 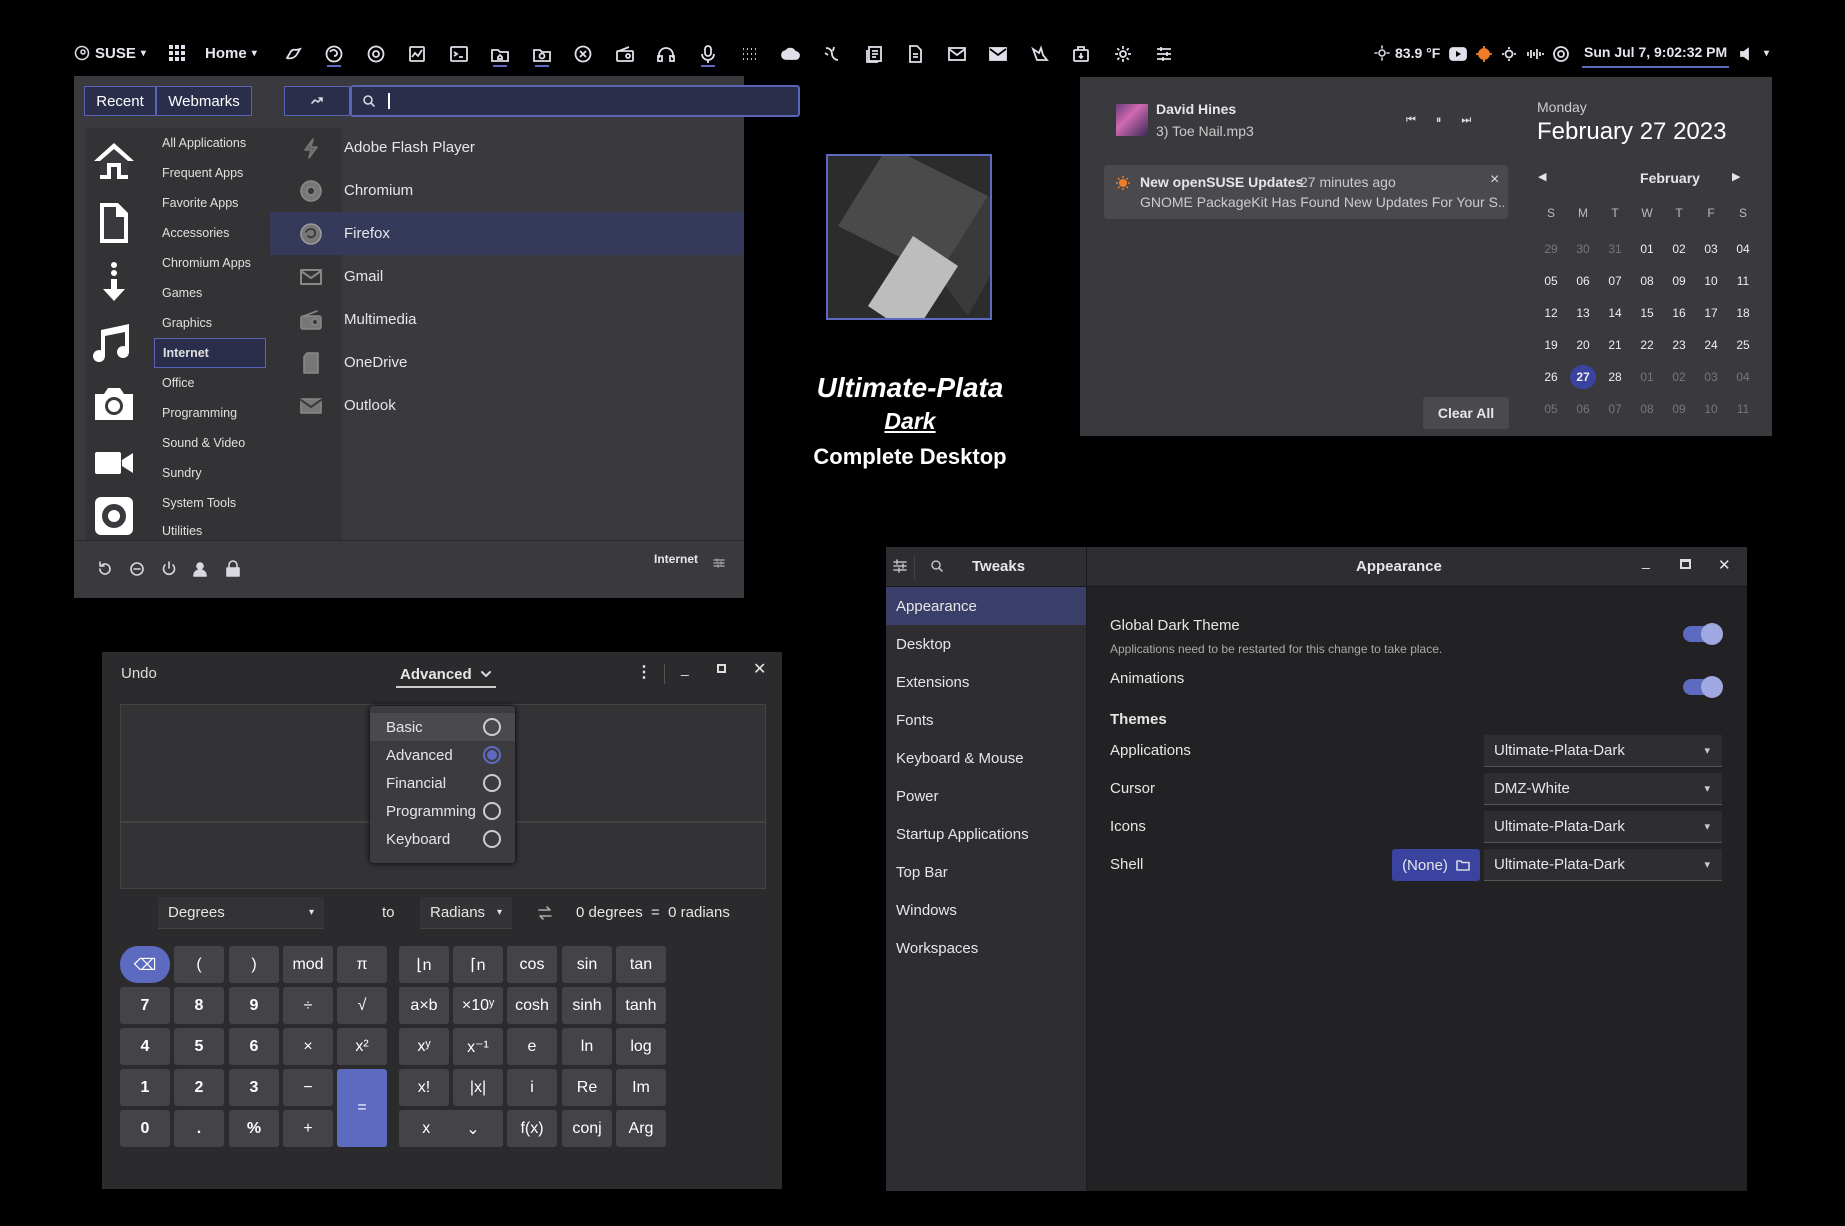 I want to click on sidebar-item-keyboard-mouse: Keyboard & Mouse, so click(x=986, y=758).